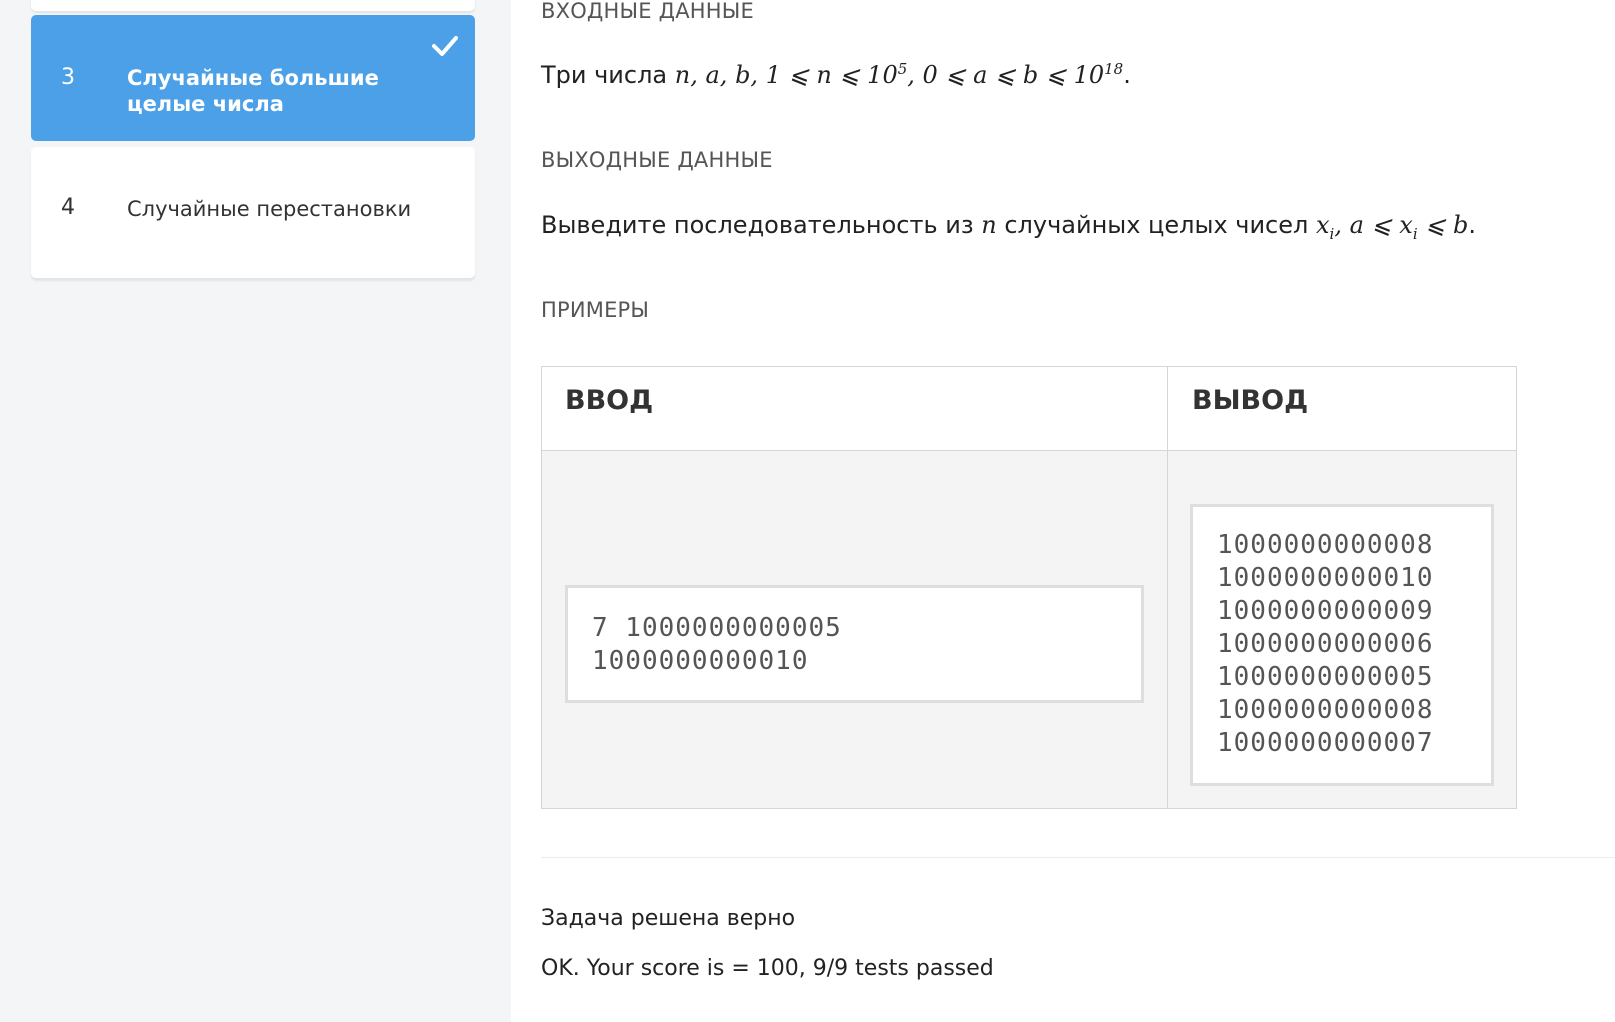 This screenshot has width=1615, height=1022. What do you see at coordinates (68, 77) in the screenshot?
I see `task-number: 3` at bounding box center [68, 77].